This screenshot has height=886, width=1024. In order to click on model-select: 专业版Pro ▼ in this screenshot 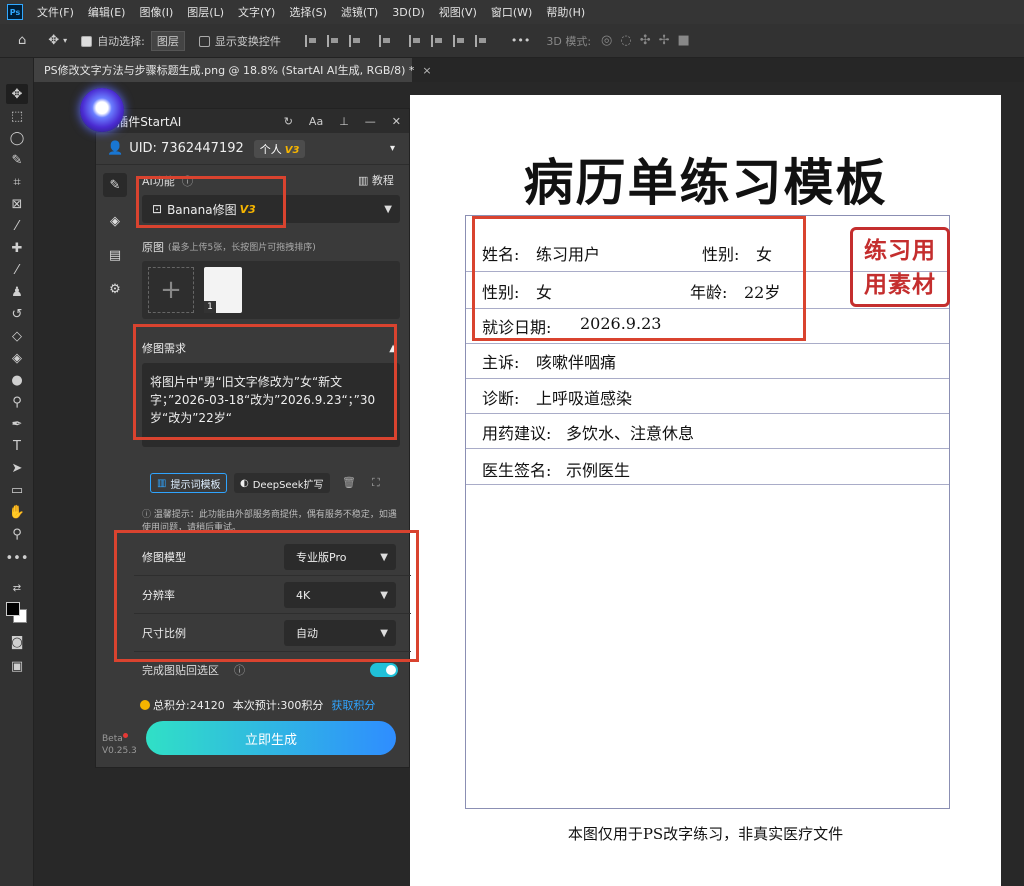, I will do `click(340, 557)`.